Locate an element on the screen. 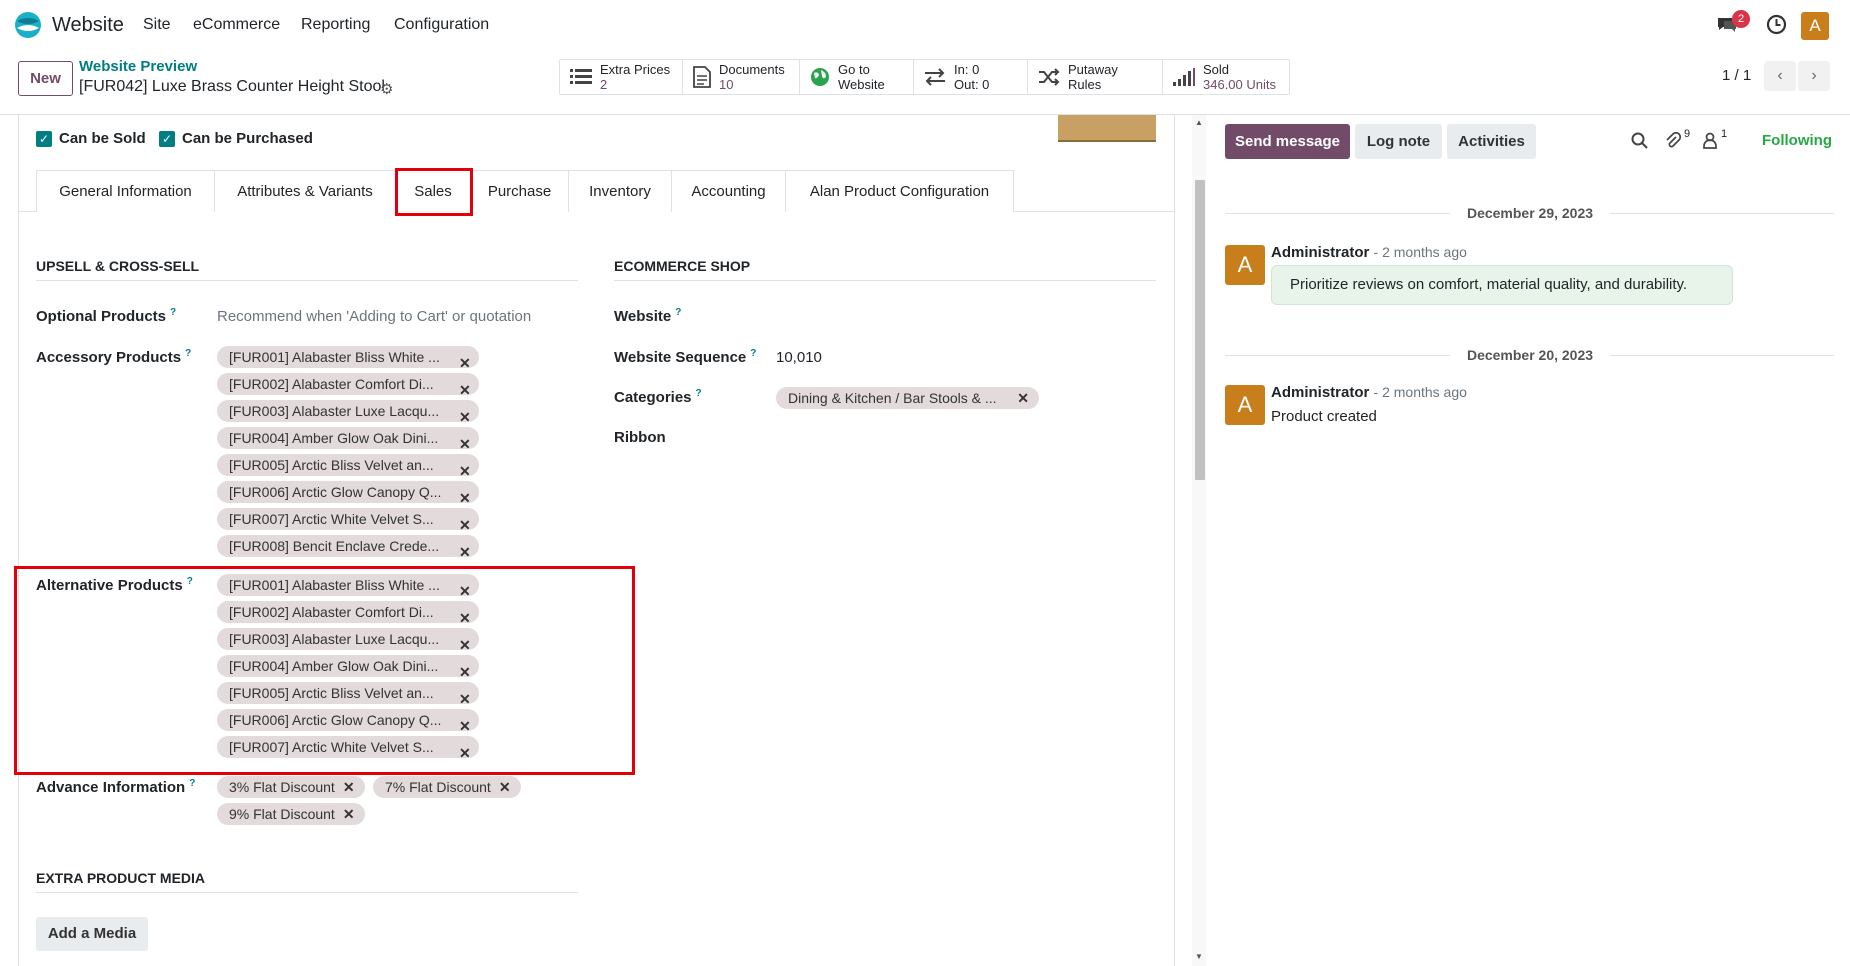  paperclip-icon is located at coordinates (1672, 140).